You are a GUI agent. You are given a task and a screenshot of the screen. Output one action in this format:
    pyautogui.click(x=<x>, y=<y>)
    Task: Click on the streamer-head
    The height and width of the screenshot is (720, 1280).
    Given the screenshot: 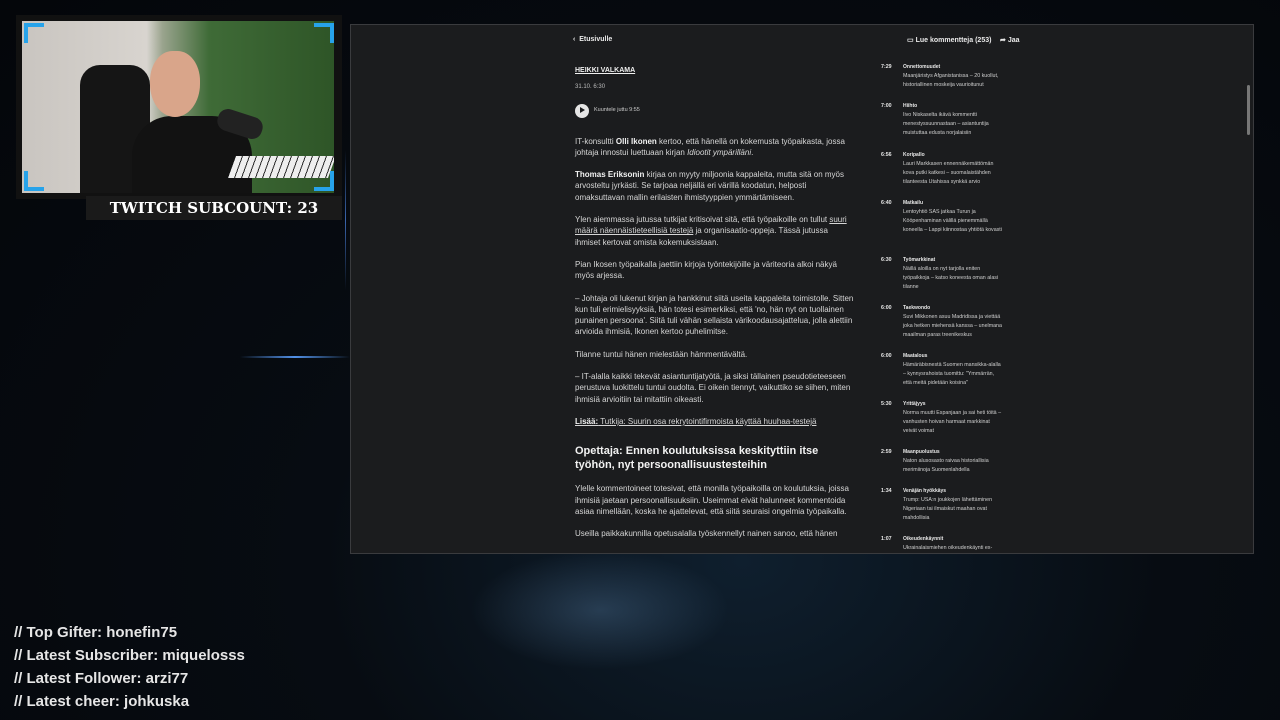 What is the action you would take?
    pyautogui.click(x=175, y=84)
    